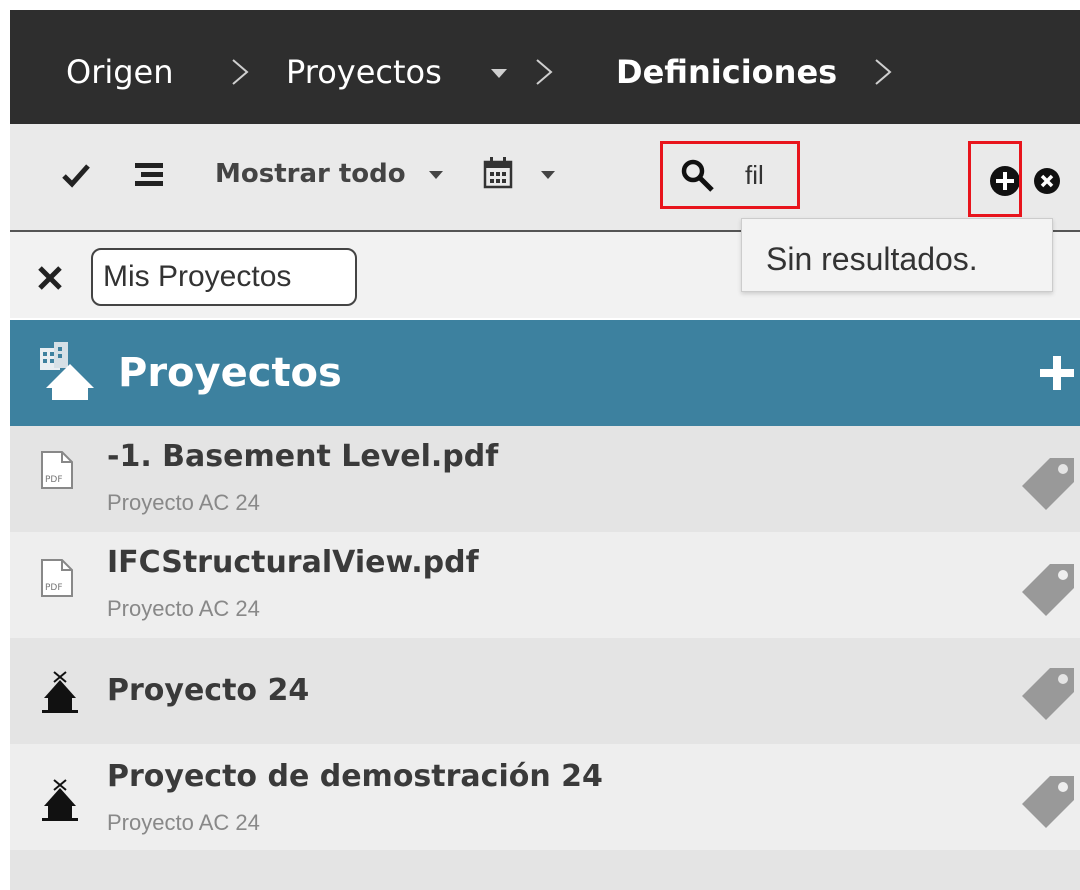 Image resolution: width=1080 pixels, height=890 pixels. Describe the element at coordinates (355, 777) in the screenshot. I see `item-title: Proyecto de demostración 24` at that location.